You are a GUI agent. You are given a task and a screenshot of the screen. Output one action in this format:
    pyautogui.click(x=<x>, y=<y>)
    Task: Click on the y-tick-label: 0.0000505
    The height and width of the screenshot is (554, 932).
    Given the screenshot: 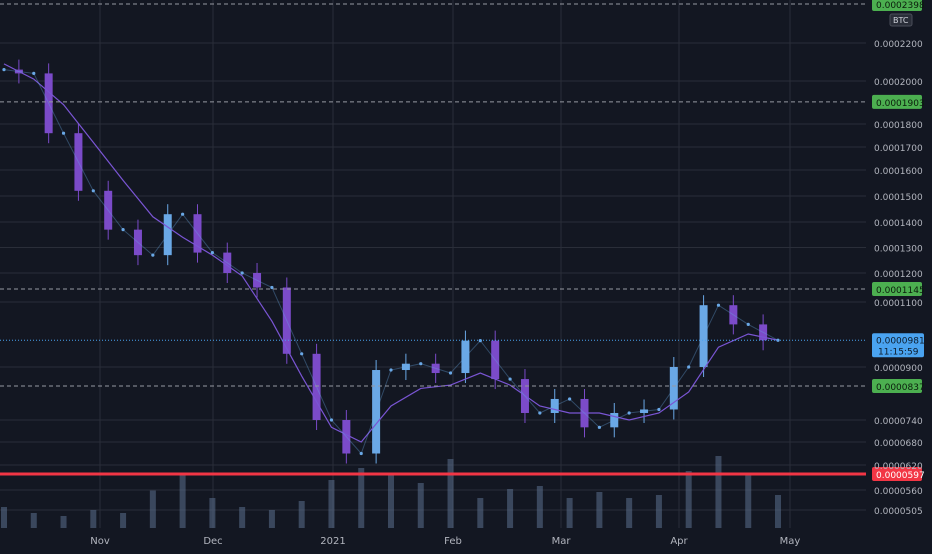 What is the action you would take?
    pyautogui.click(x=898, y=512)
    